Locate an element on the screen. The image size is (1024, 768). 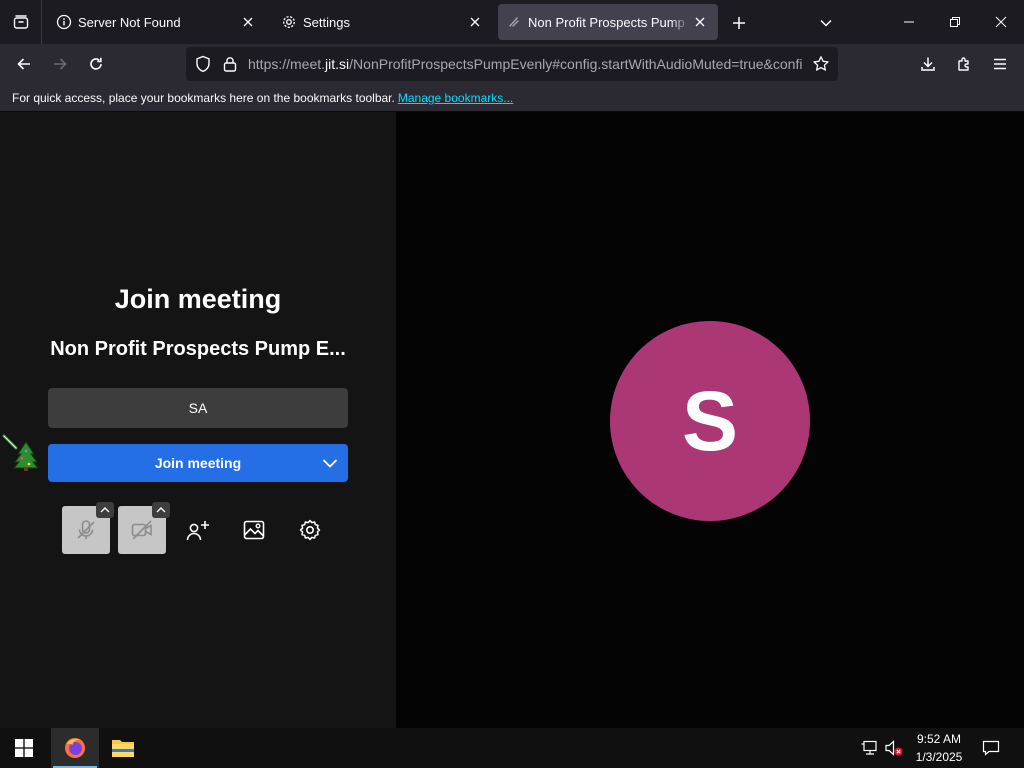
hamburger-icon is located at coordinates (1000, 64).